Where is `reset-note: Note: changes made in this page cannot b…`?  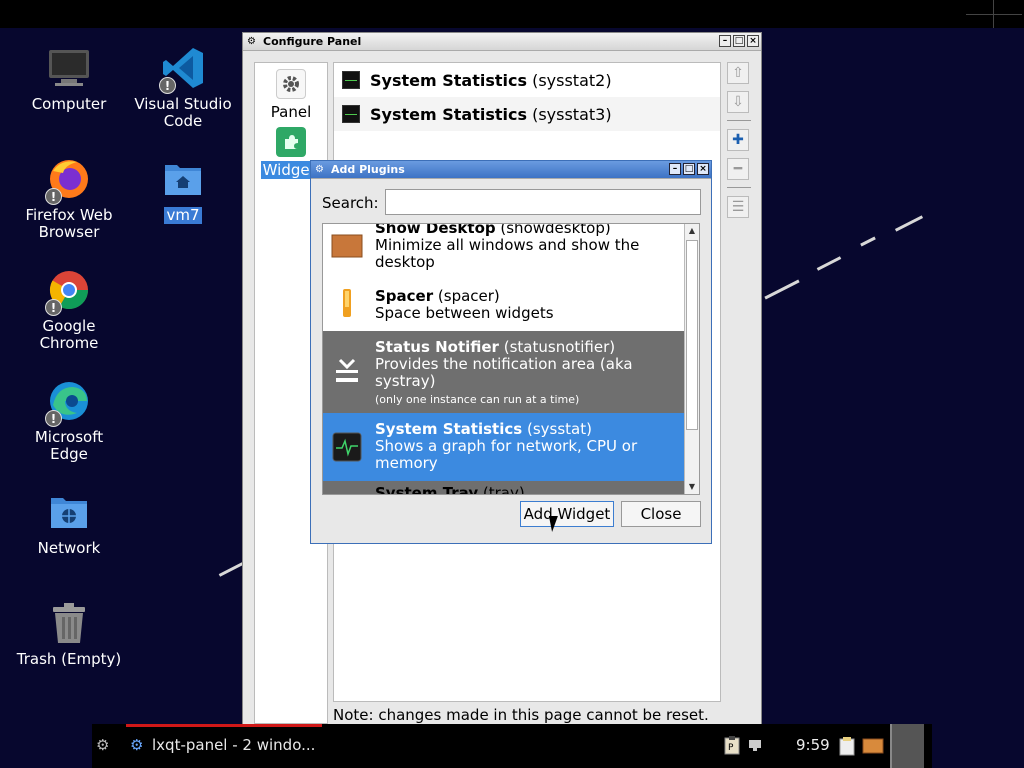 reset-note: Note: changes made in this page cannot b… is located at coordinates (521, 715).